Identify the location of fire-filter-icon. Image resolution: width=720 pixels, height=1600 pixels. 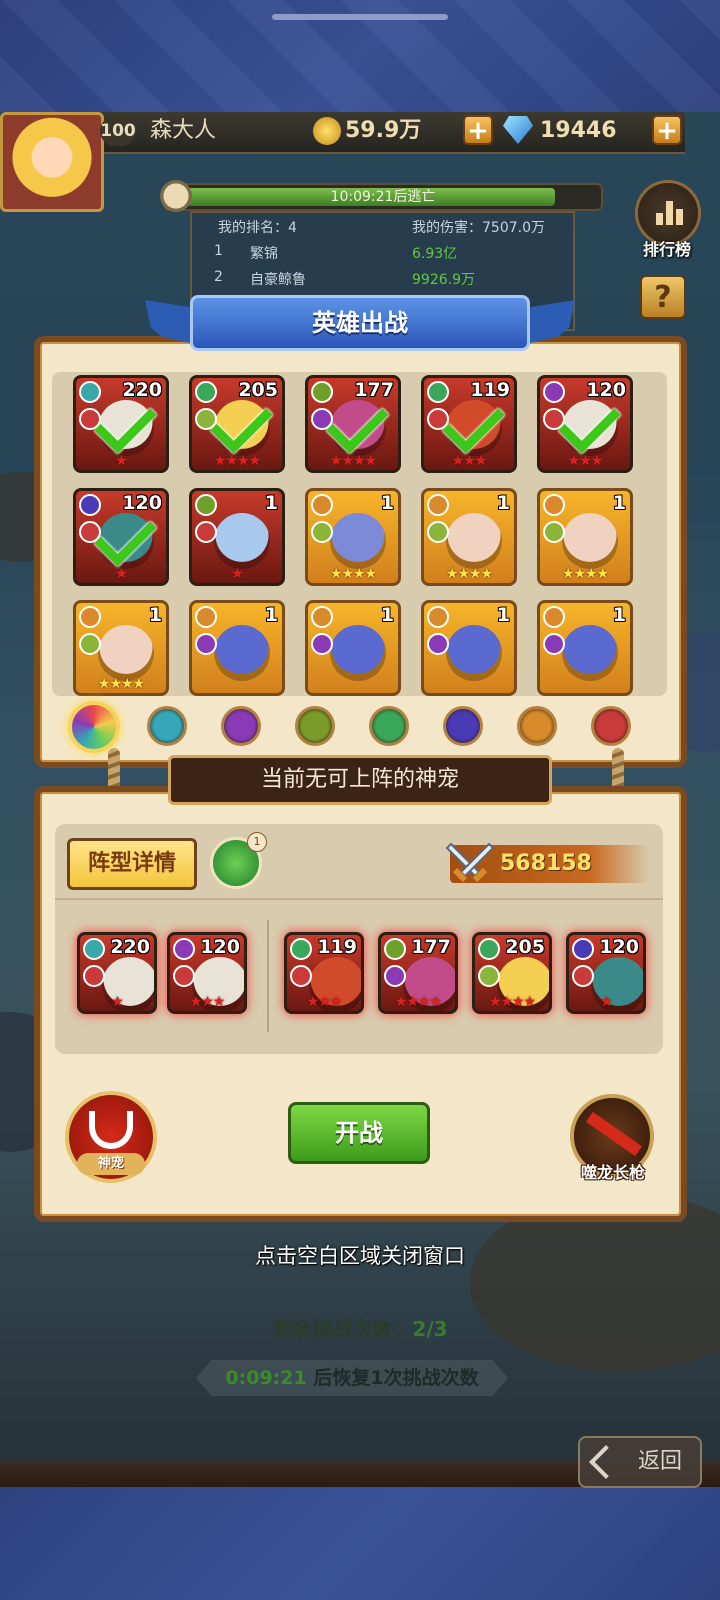
(611, 726).